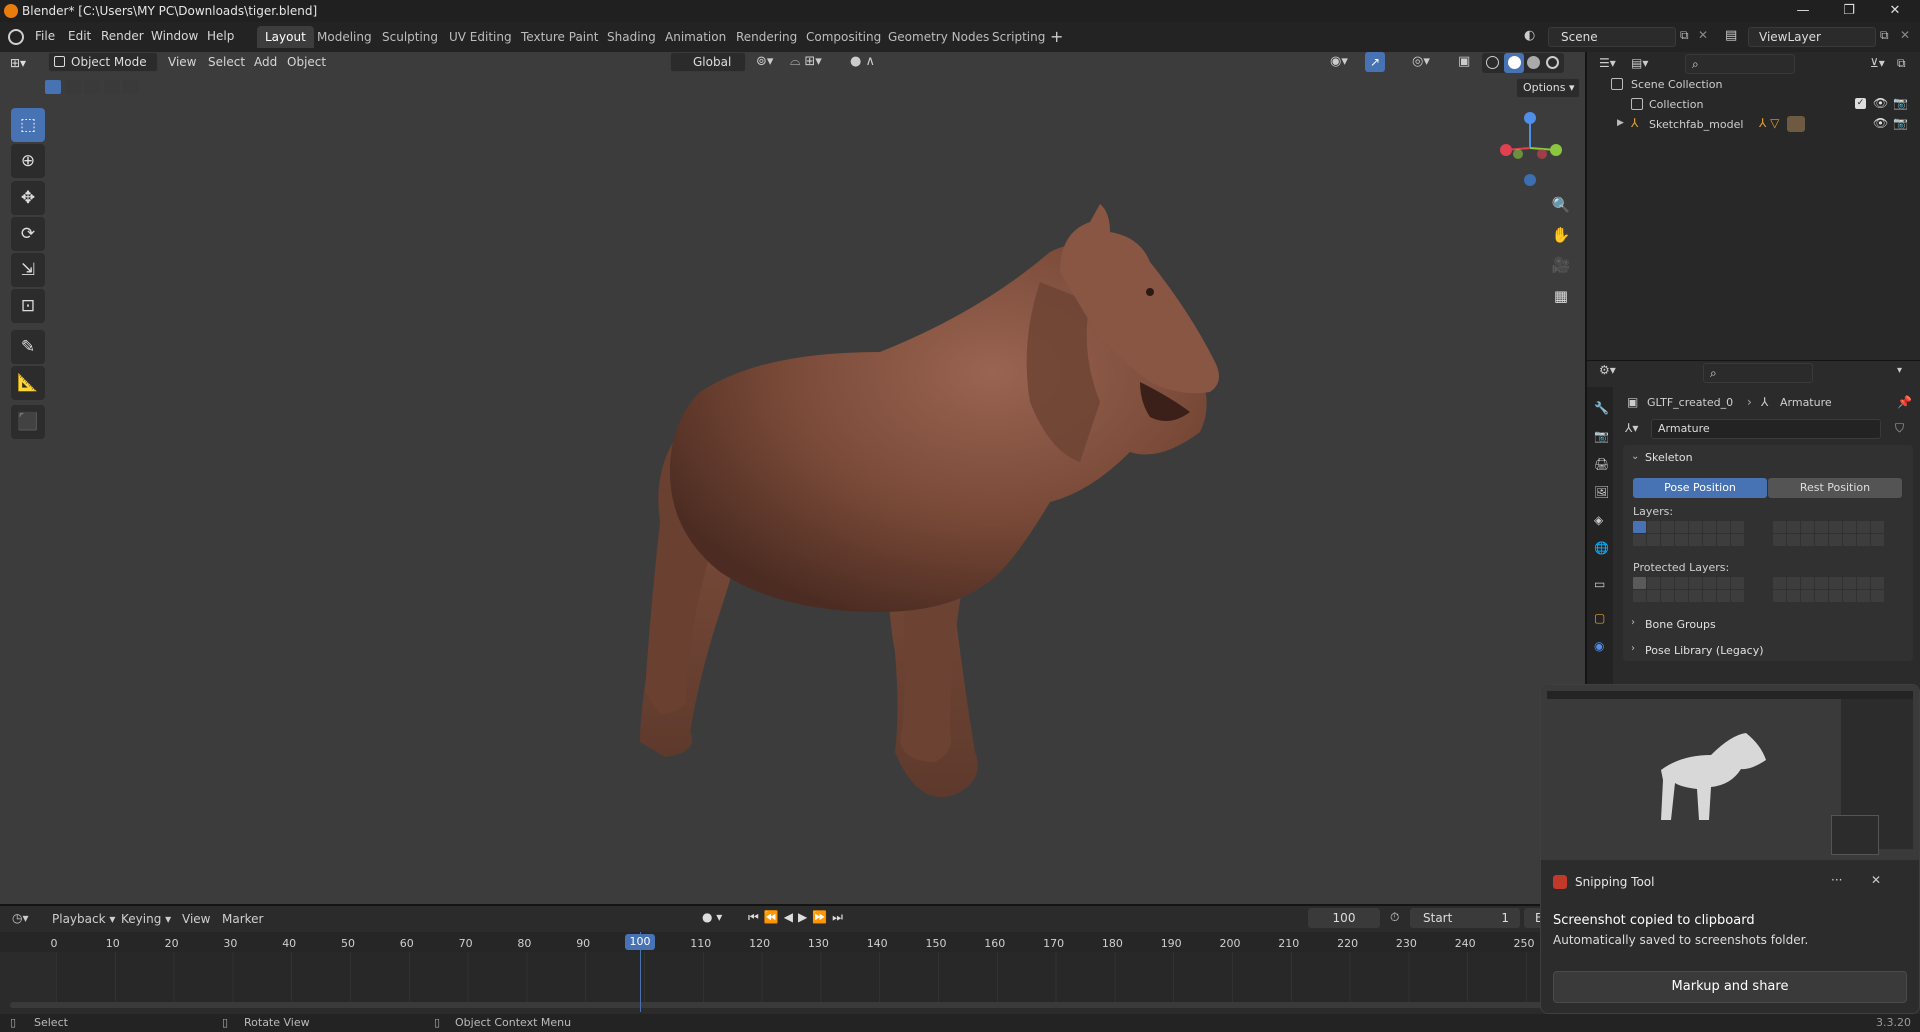  I want to click on menu-help: Help, so click(220, 36).